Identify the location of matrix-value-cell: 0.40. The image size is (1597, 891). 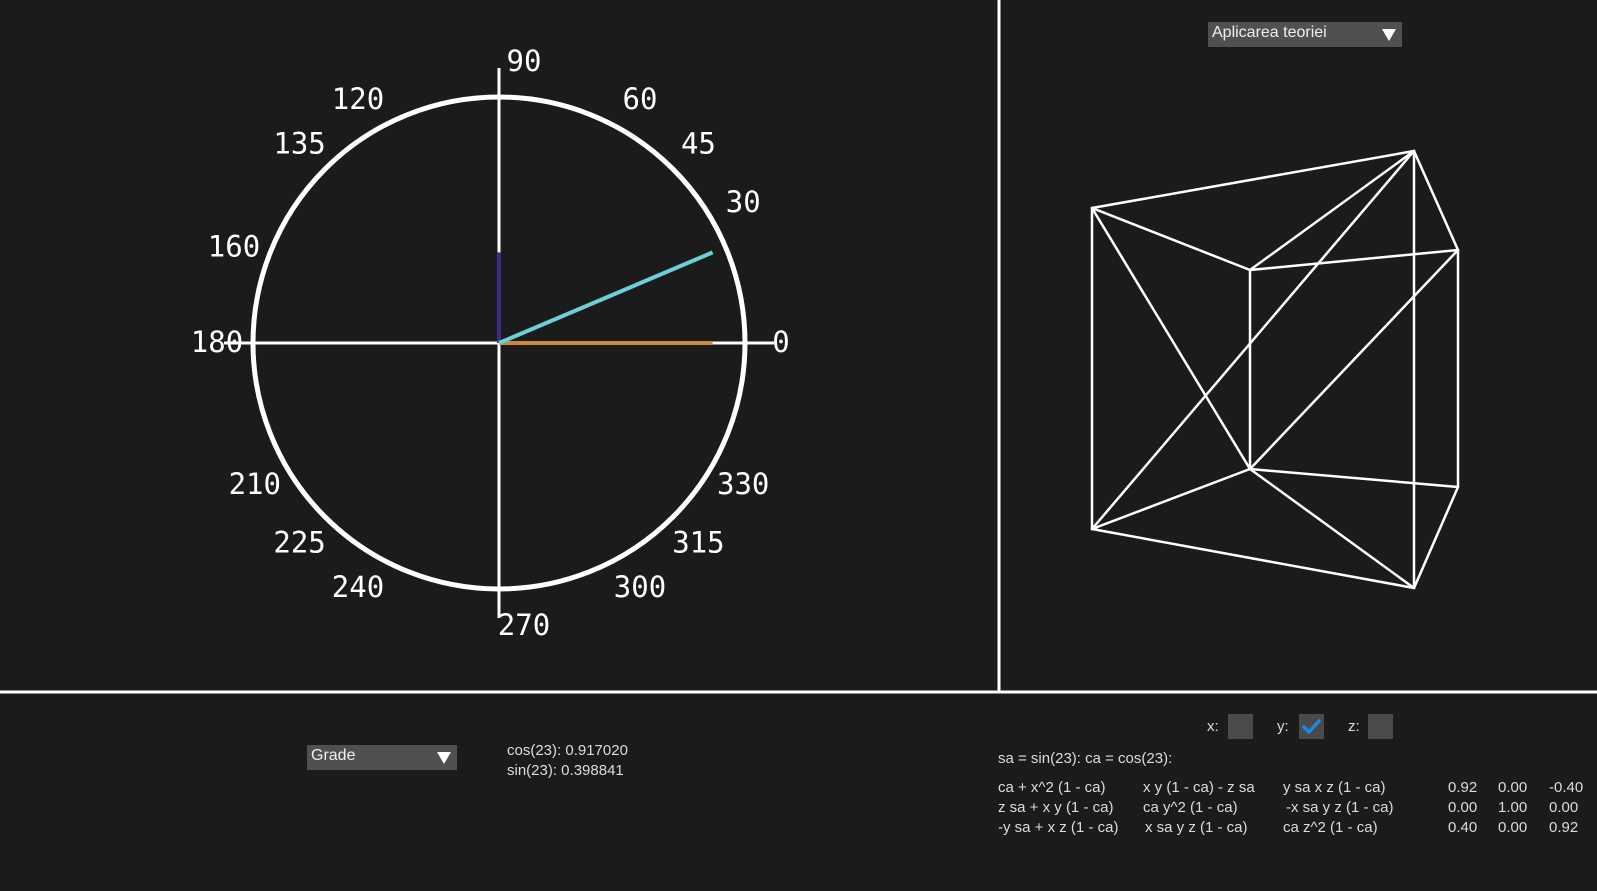
(1463, 827).